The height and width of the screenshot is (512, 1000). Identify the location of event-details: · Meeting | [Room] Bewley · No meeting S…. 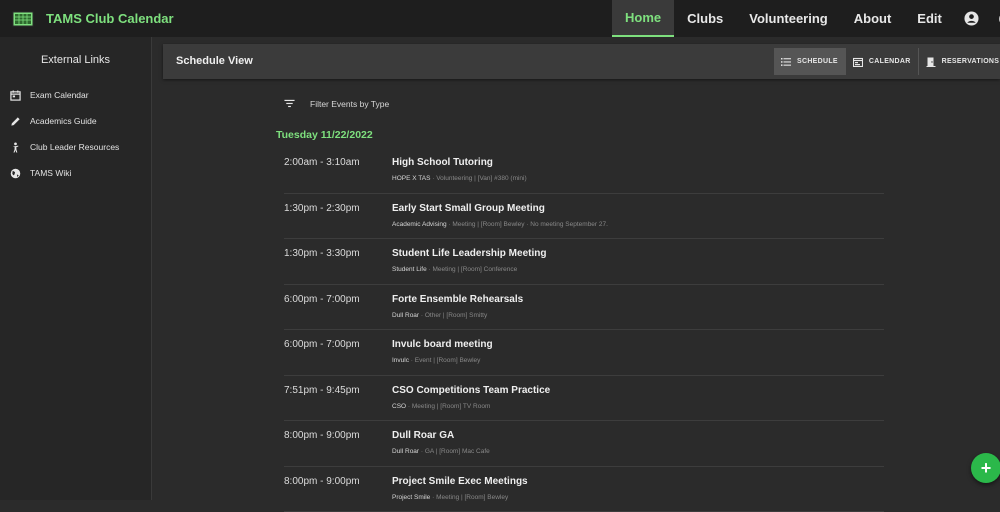
(527, 224).